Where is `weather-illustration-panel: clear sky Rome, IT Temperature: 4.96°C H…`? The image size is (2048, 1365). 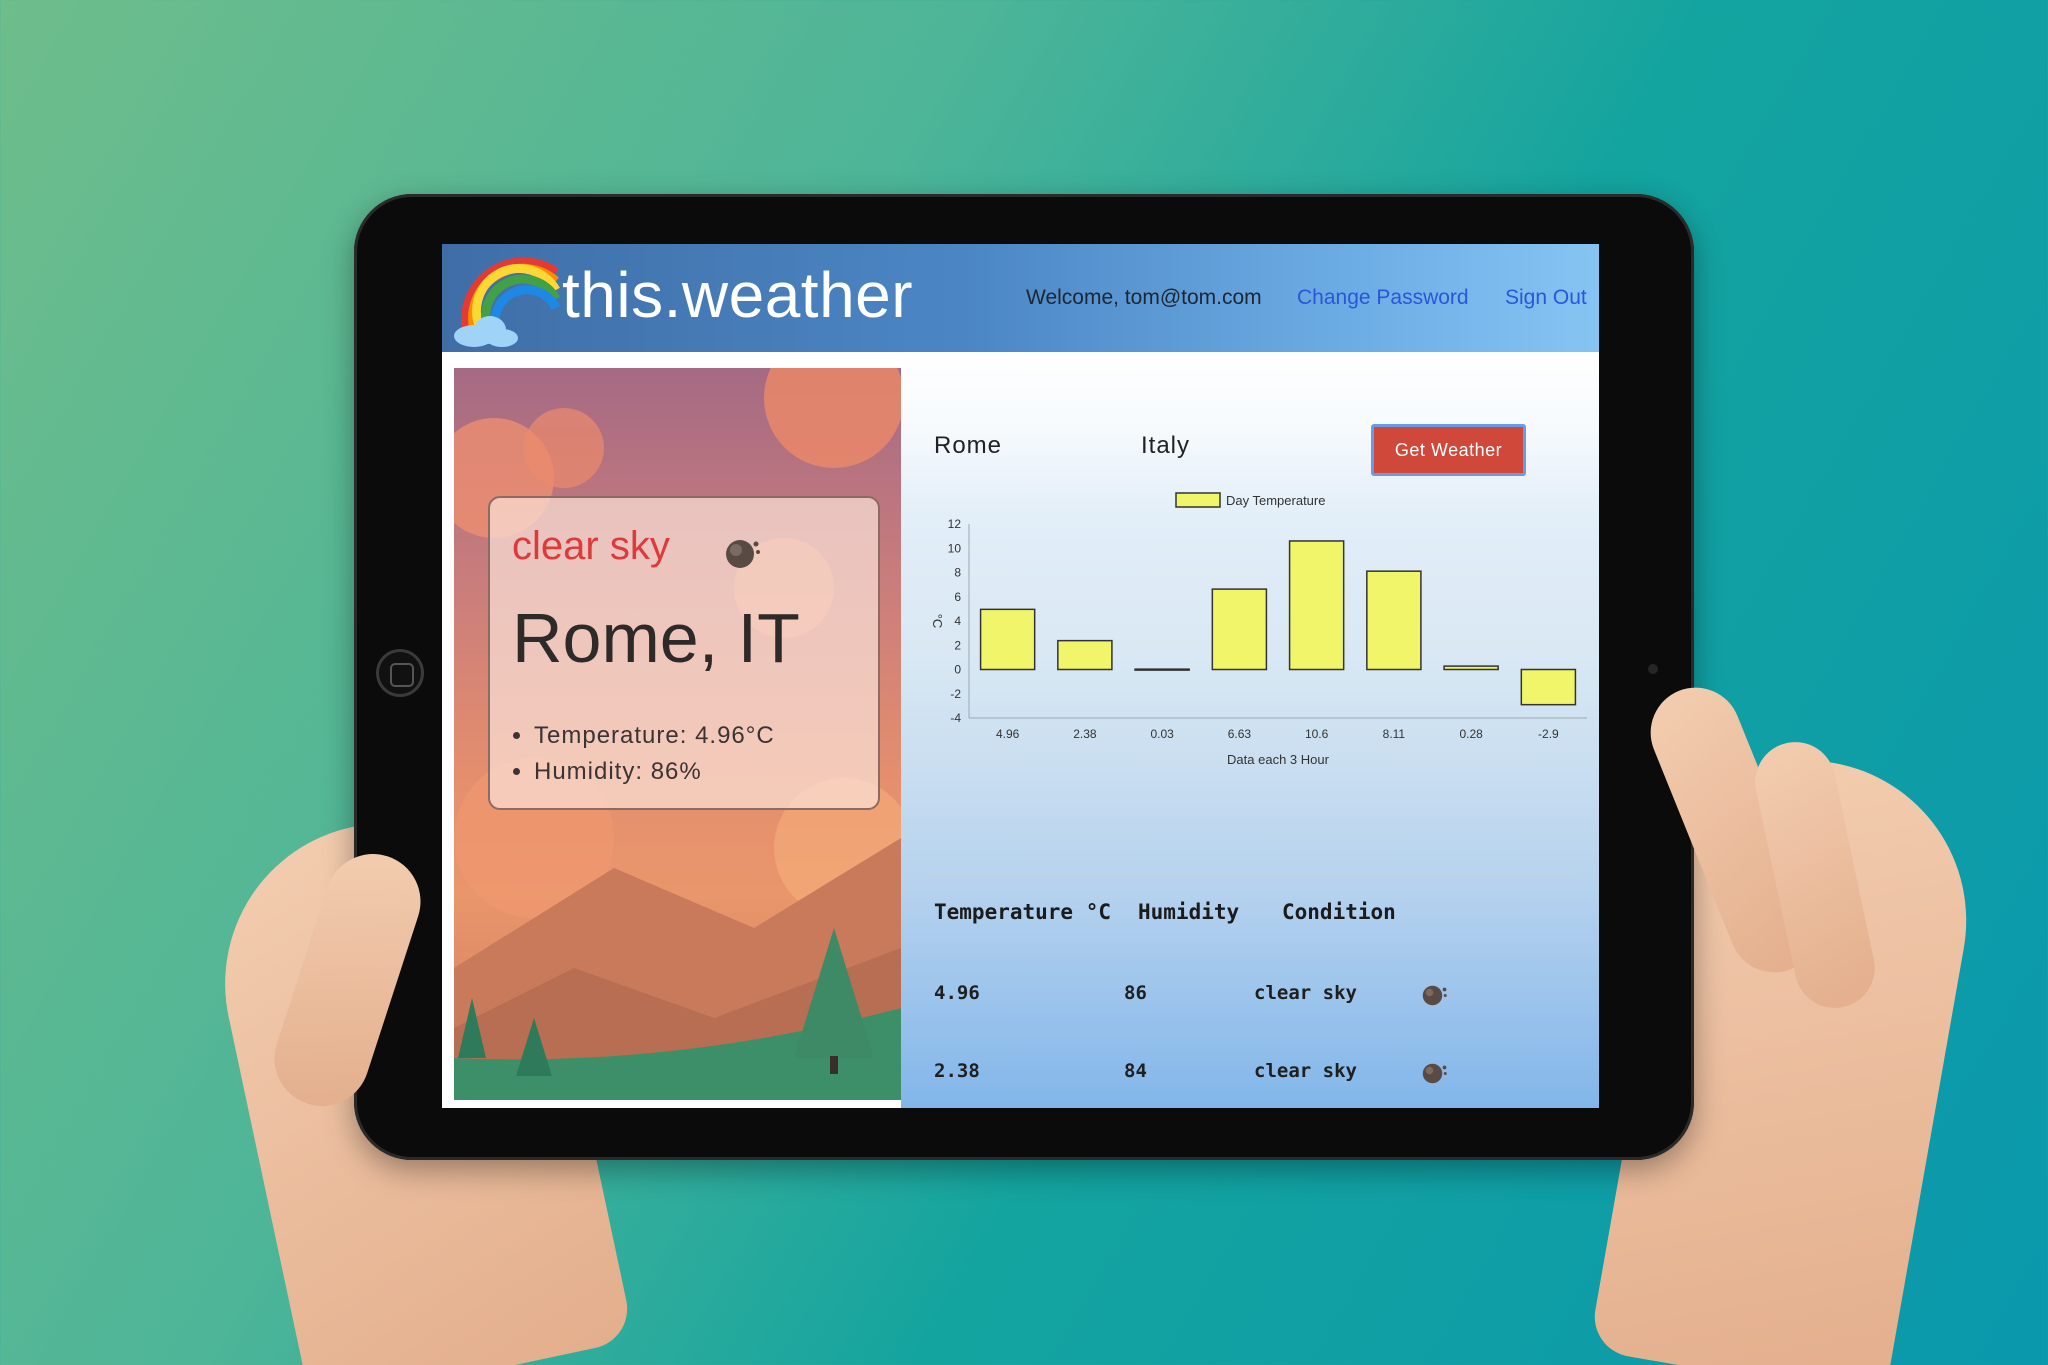 weather-illustration-panel: clear sky Rome, IT Temperature: 4.96°C H… is located at coordinates (677, 734).